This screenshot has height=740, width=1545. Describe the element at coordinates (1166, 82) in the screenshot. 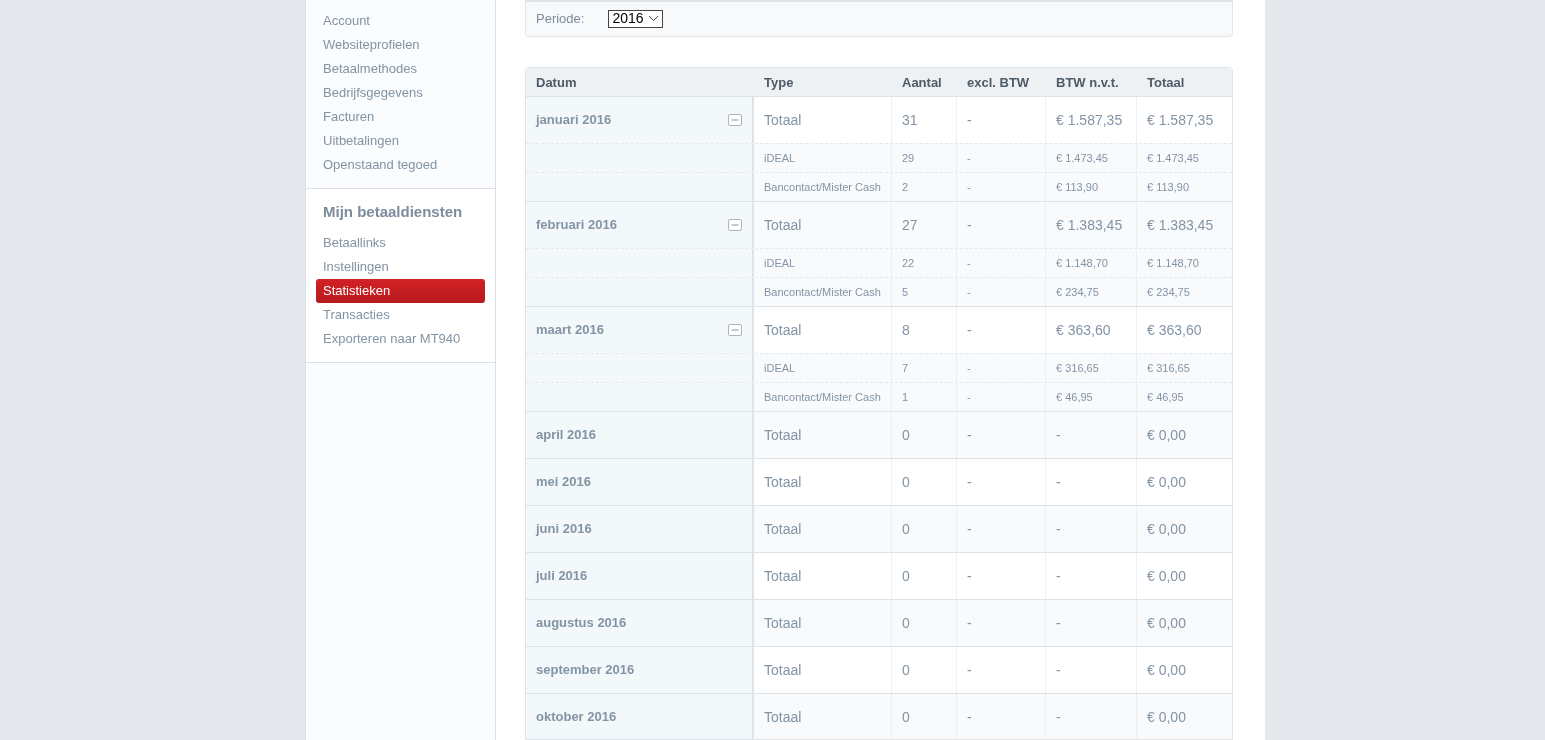

I see `column-header: Totaal` at that location.